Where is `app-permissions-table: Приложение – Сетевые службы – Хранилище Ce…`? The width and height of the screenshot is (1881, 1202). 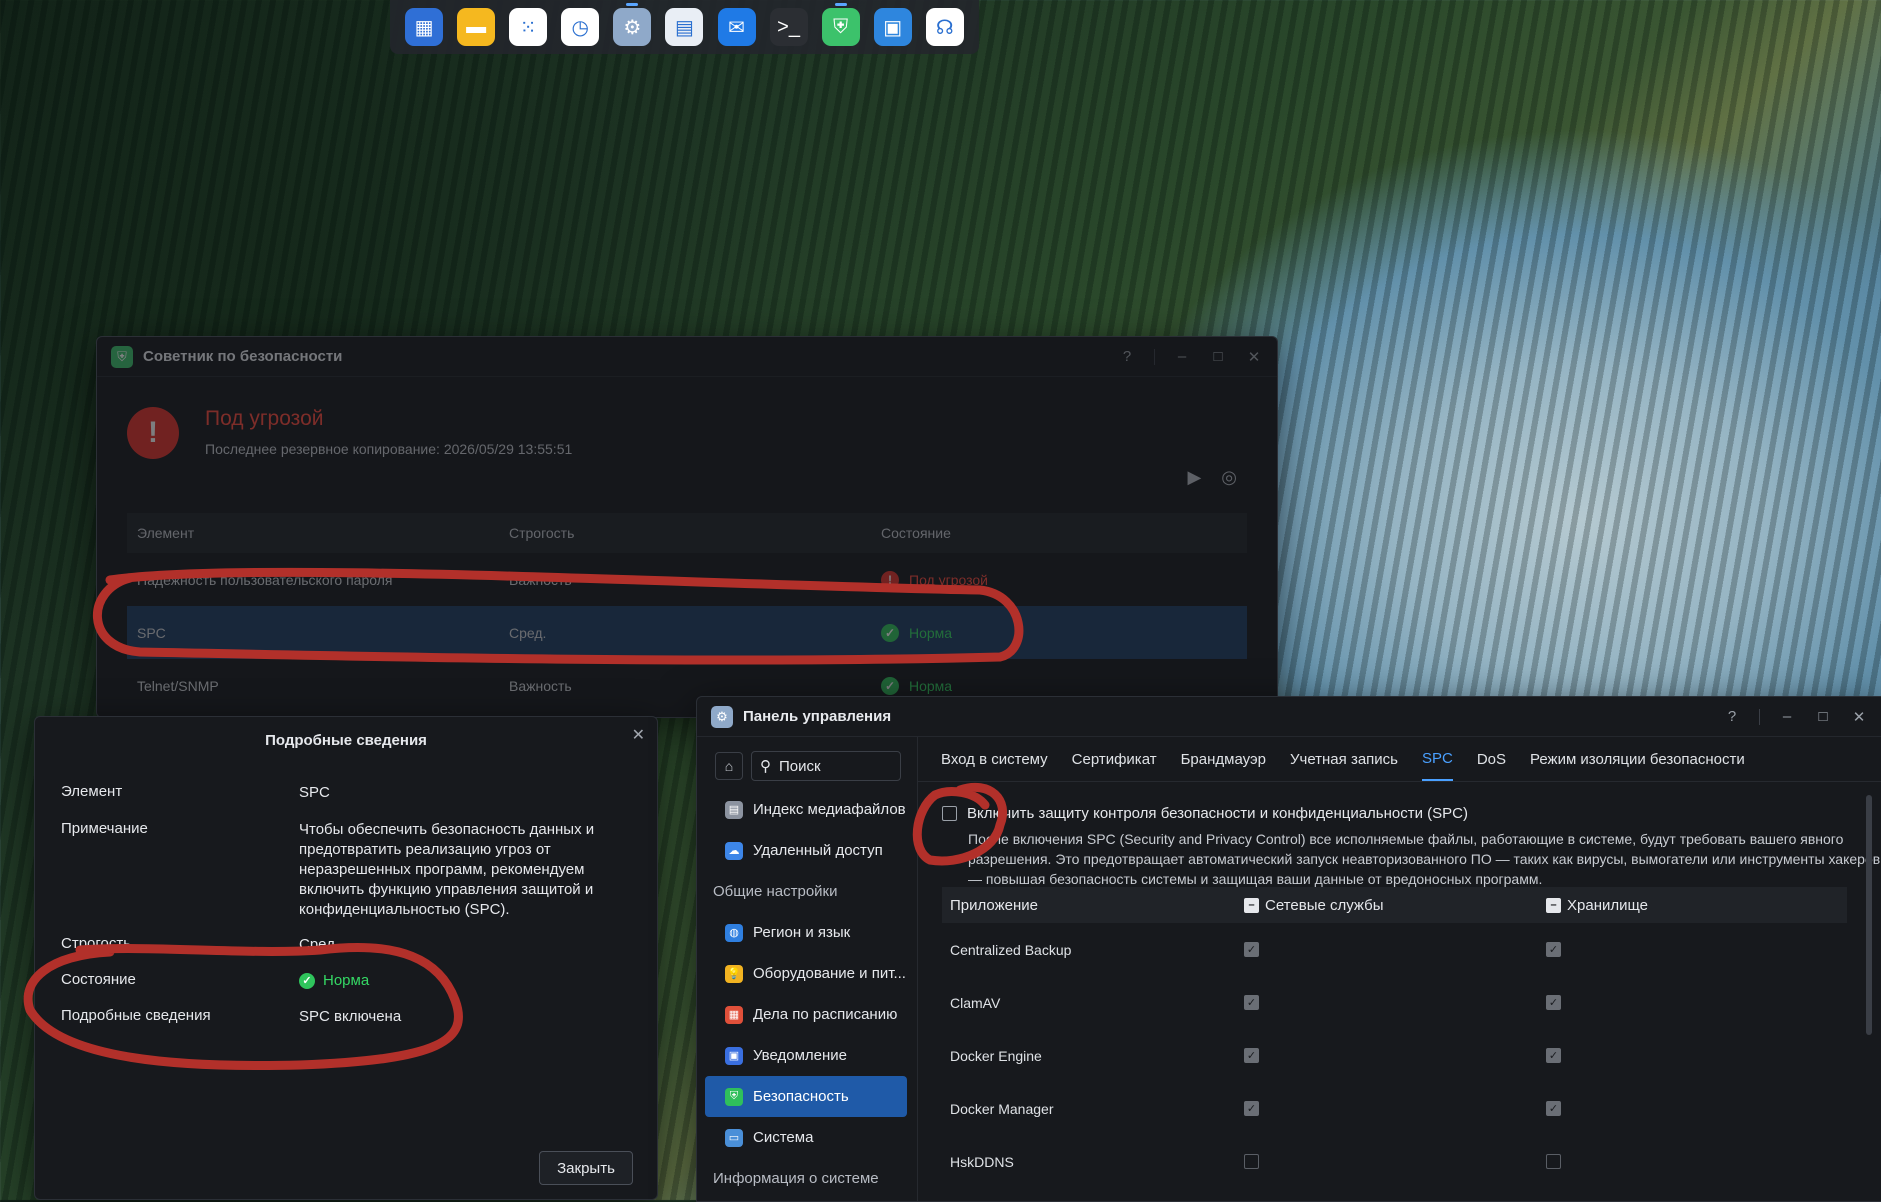 app-permissions-table: Приложение – Сетевые службы – Хранилище Ce… is located at coordinates (1394, 1037).